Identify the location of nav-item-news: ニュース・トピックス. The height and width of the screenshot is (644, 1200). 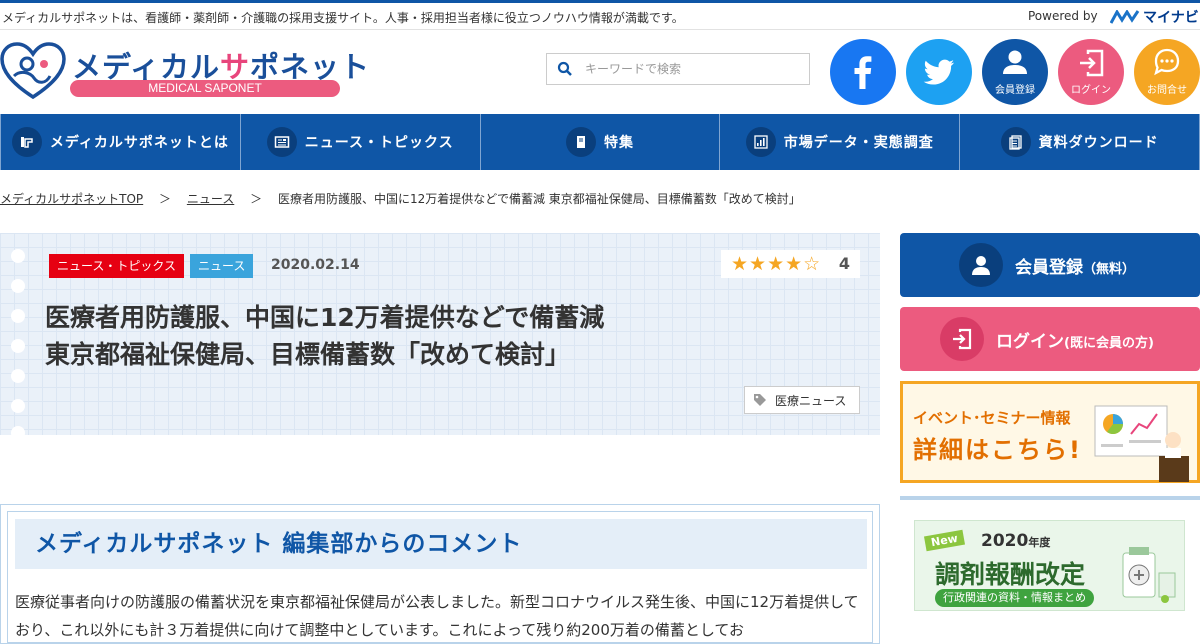
(361, 142).